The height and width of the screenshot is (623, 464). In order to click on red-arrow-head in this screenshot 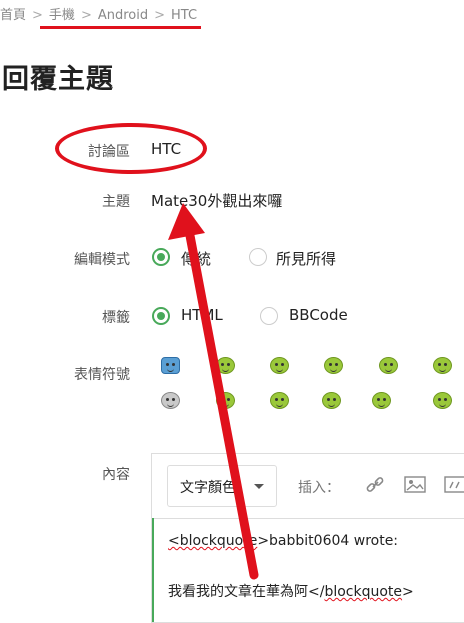, I will do `click(186, 221)`.